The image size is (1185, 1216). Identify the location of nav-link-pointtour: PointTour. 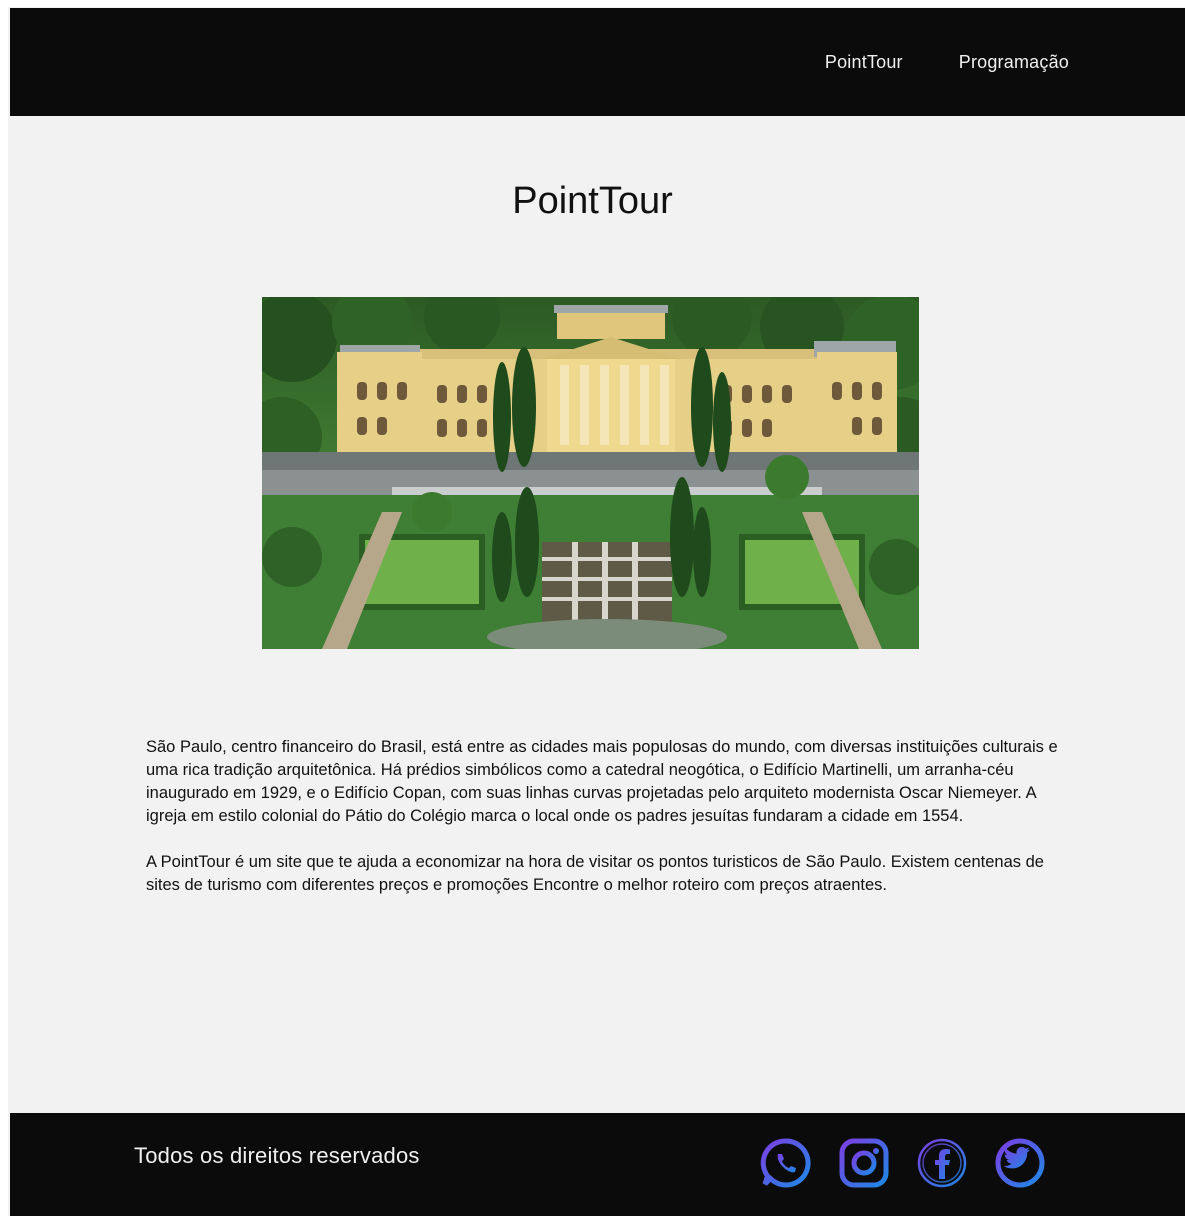
(864, 62).